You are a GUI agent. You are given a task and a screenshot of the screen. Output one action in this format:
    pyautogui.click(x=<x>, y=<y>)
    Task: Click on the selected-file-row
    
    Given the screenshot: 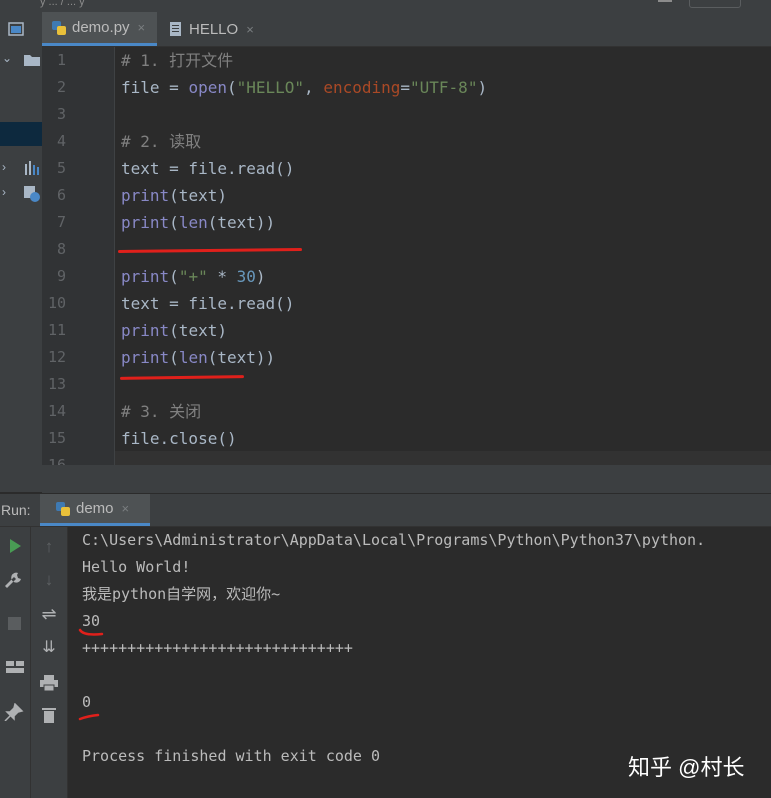 What is the action you would take?
    pyautogui.click(x=21, y=134)
    